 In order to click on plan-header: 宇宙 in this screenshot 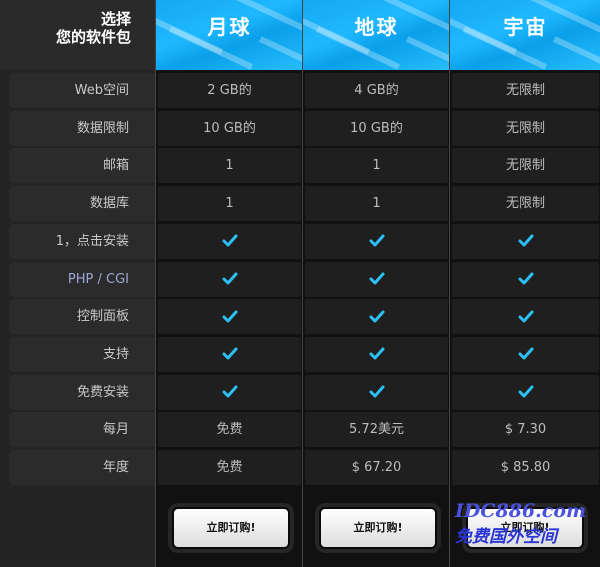, I will do `click(525, 35)`.